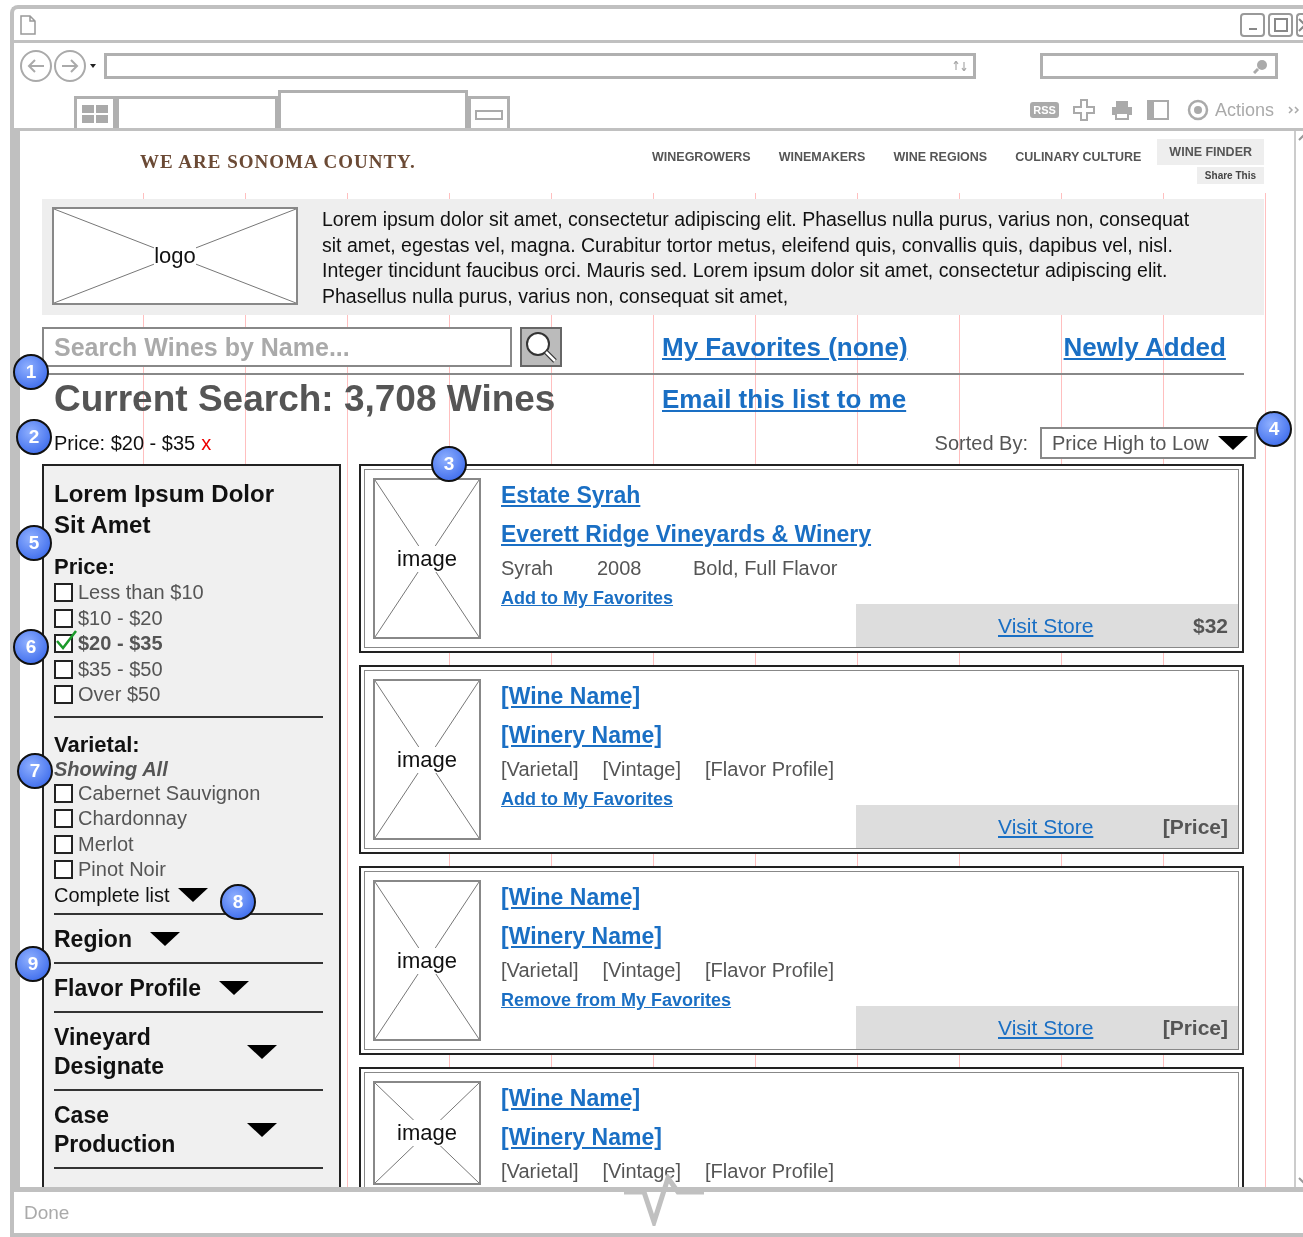 The height and width of the screenshot is (1237, 1303). I want to click on nav-link: WINE REGIONS, so click(940, 157).